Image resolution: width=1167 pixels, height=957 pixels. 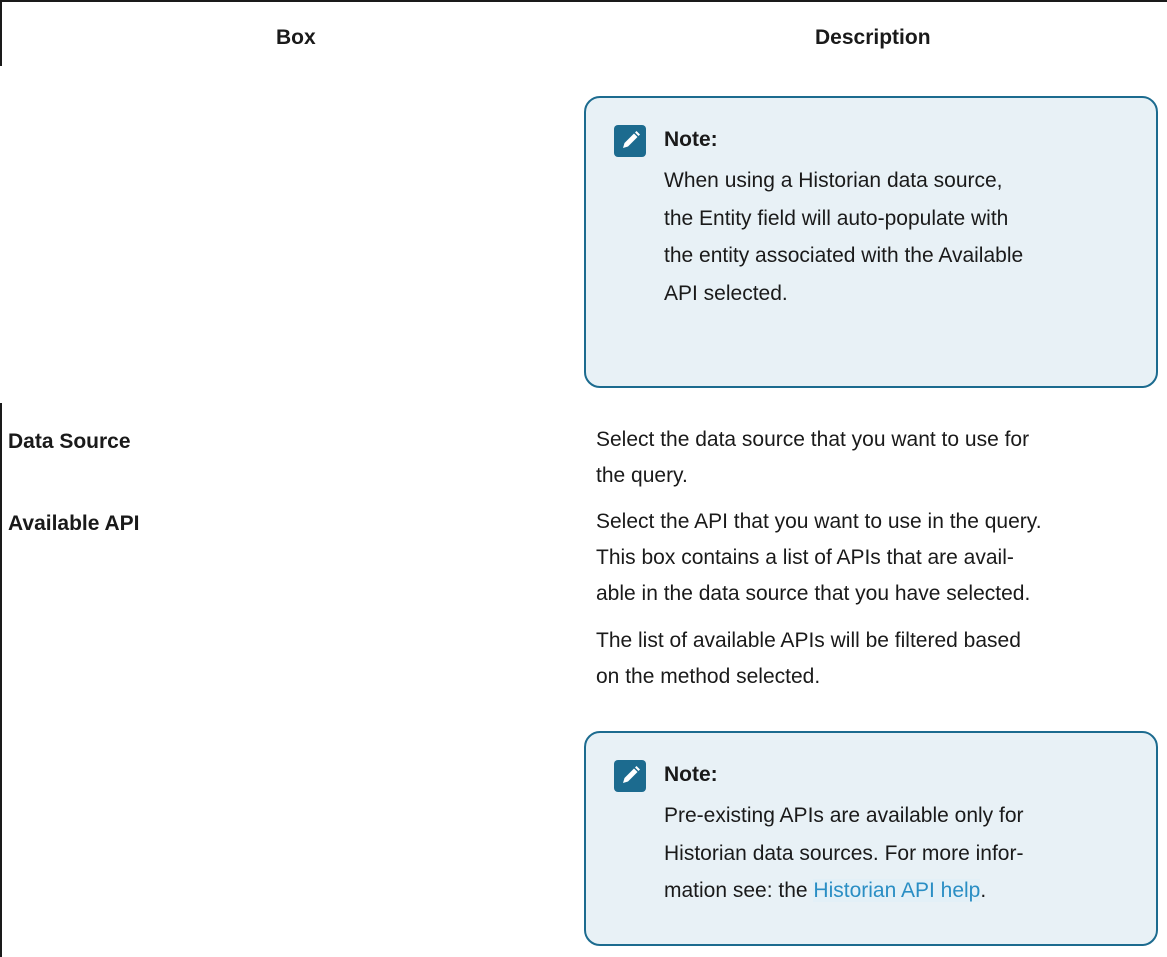 I want to click on note-line-suffix: ., so click(x=983, y=890).